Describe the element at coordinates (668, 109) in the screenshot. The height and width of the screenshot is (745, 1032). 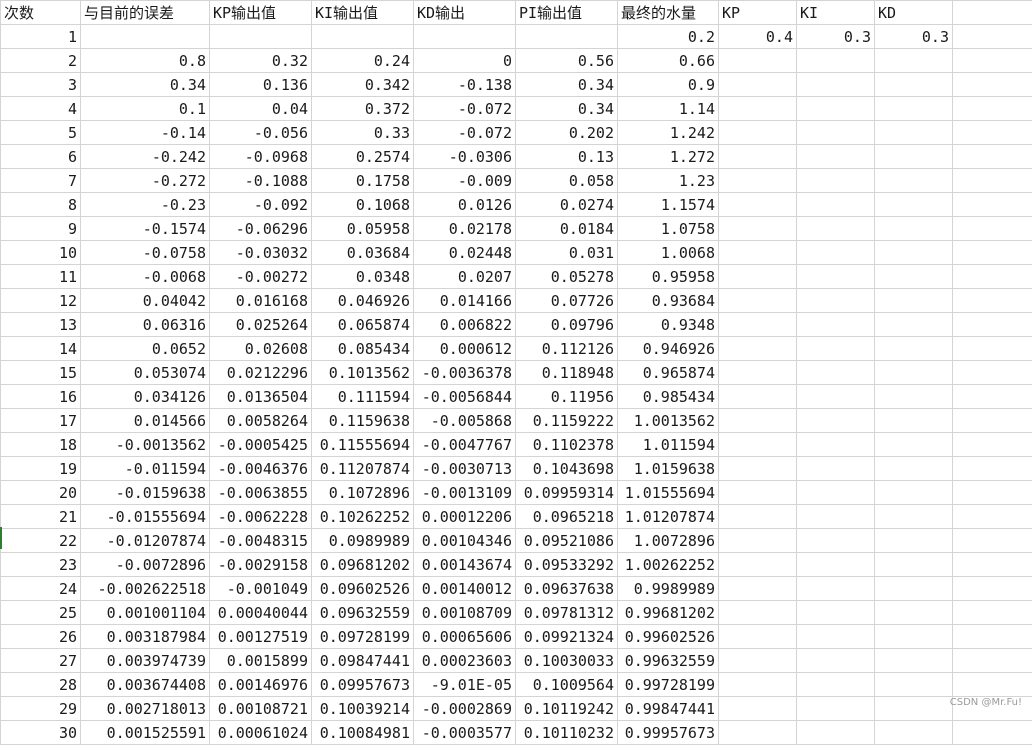
I see `table-cell: 1.14` at that location.